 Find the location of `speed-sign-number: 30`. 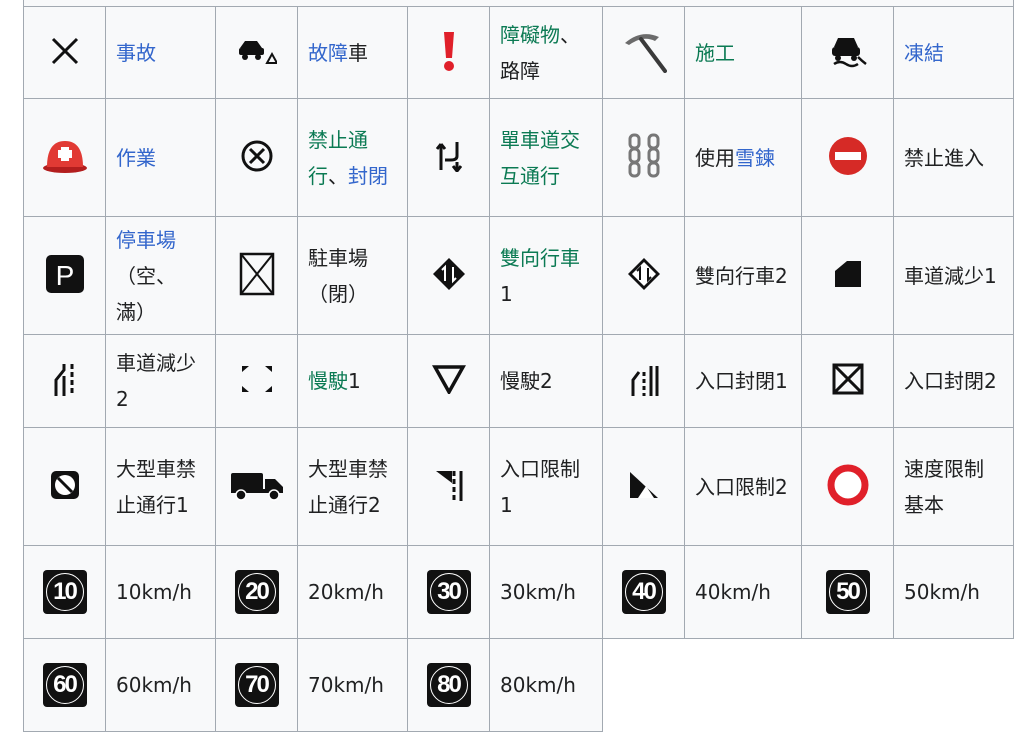

speed-sign-number: 30 is located at coordinates (449, 591).